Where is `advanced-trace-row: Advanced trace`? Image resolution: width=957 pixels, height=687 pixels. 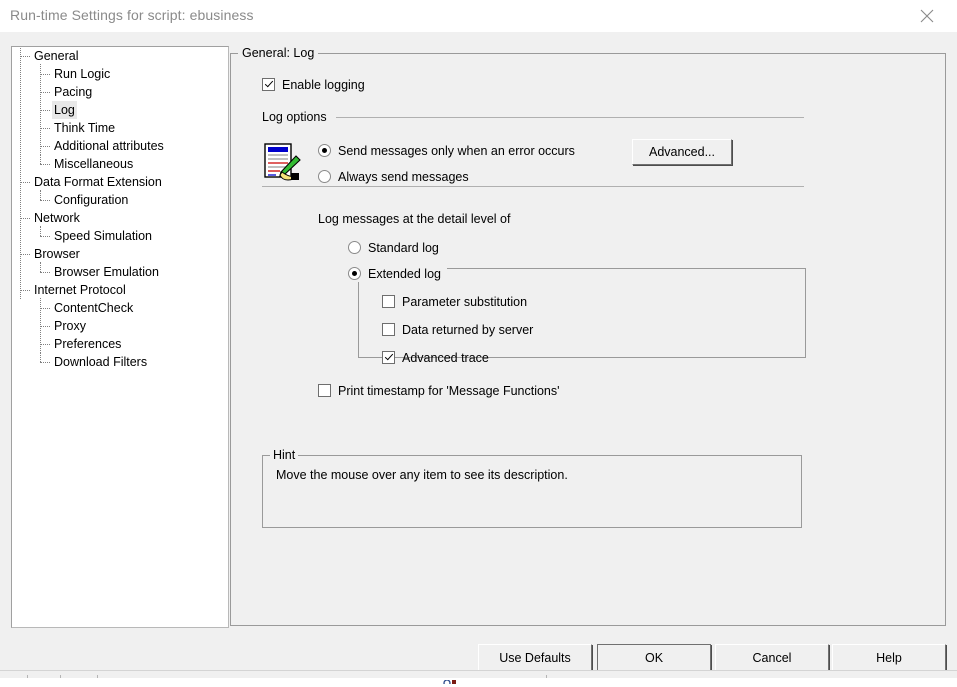 advanced-trace-row: Advanced trace is located at coordinates (435, 357).